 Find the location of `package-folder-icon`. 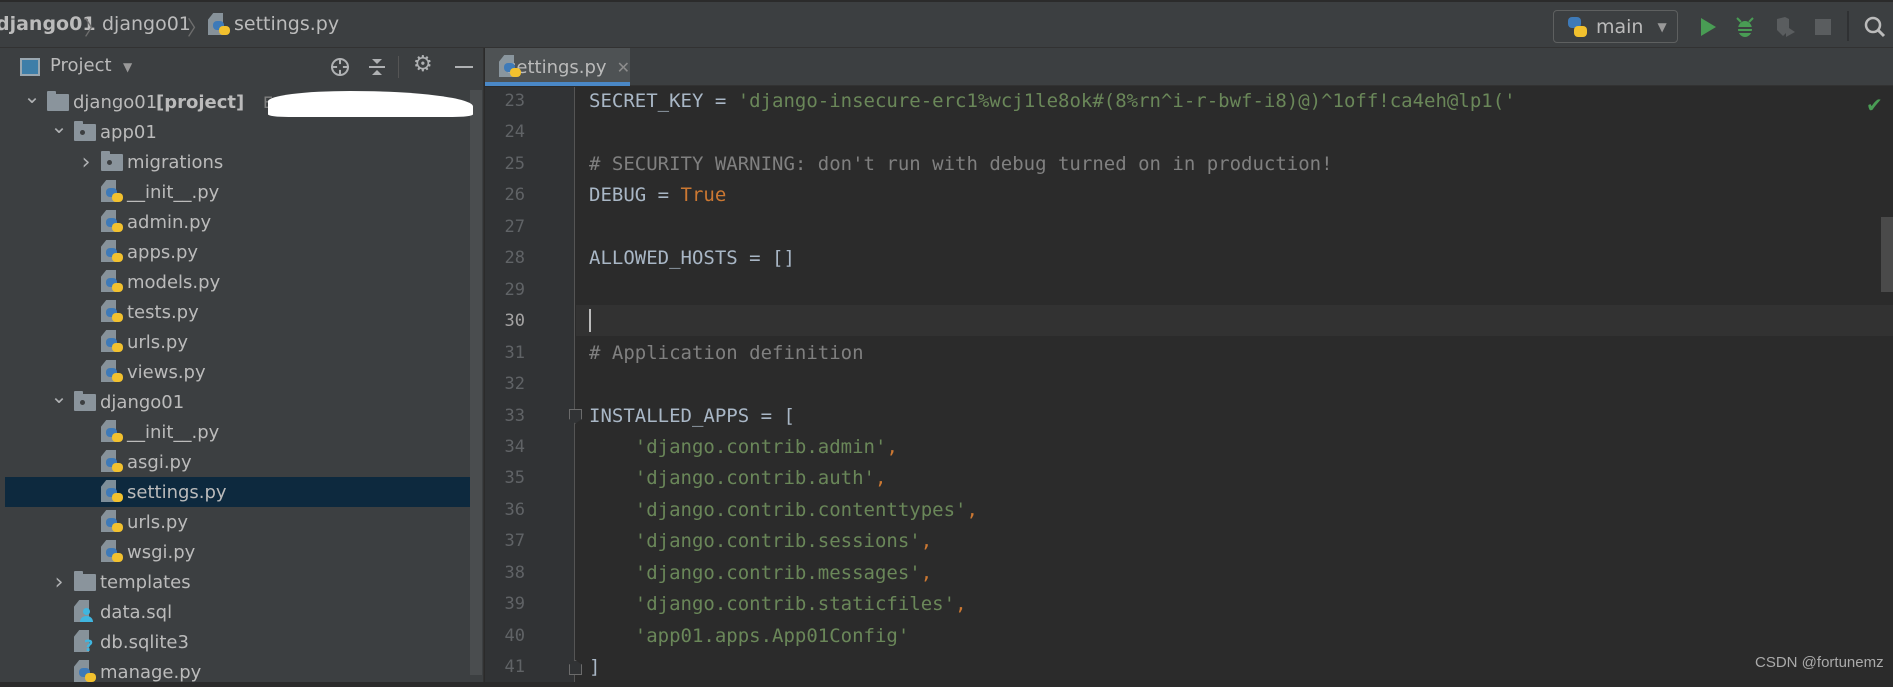

package-folder-icon is located at coordinates (85, 131).